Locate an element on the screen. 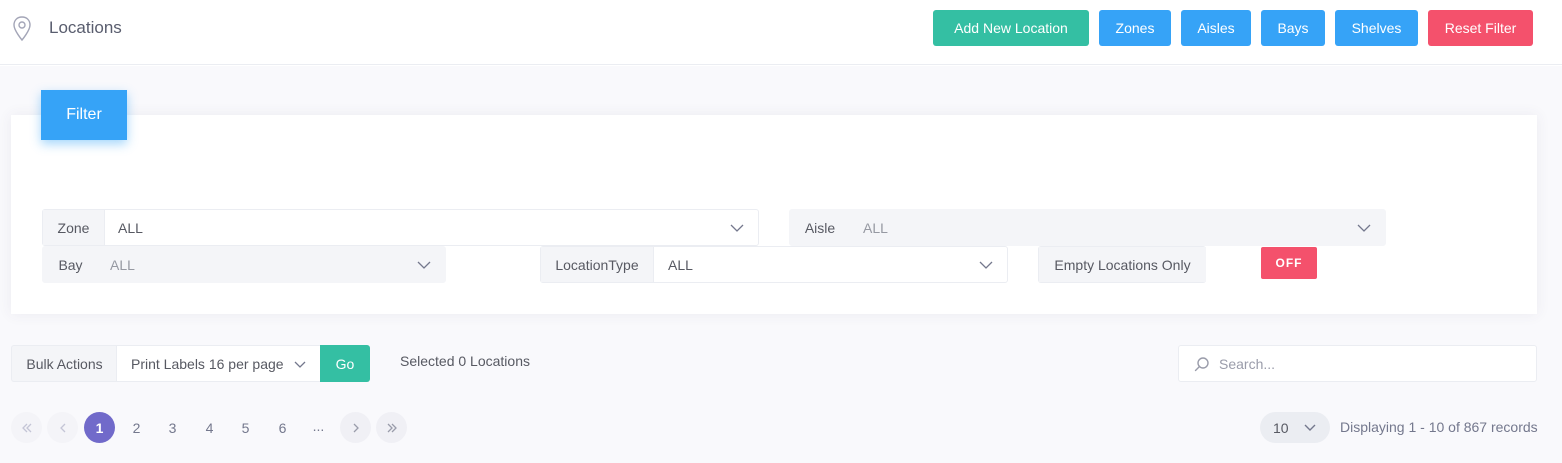  page-4-button: 4 is located at coordinates (209, 427).